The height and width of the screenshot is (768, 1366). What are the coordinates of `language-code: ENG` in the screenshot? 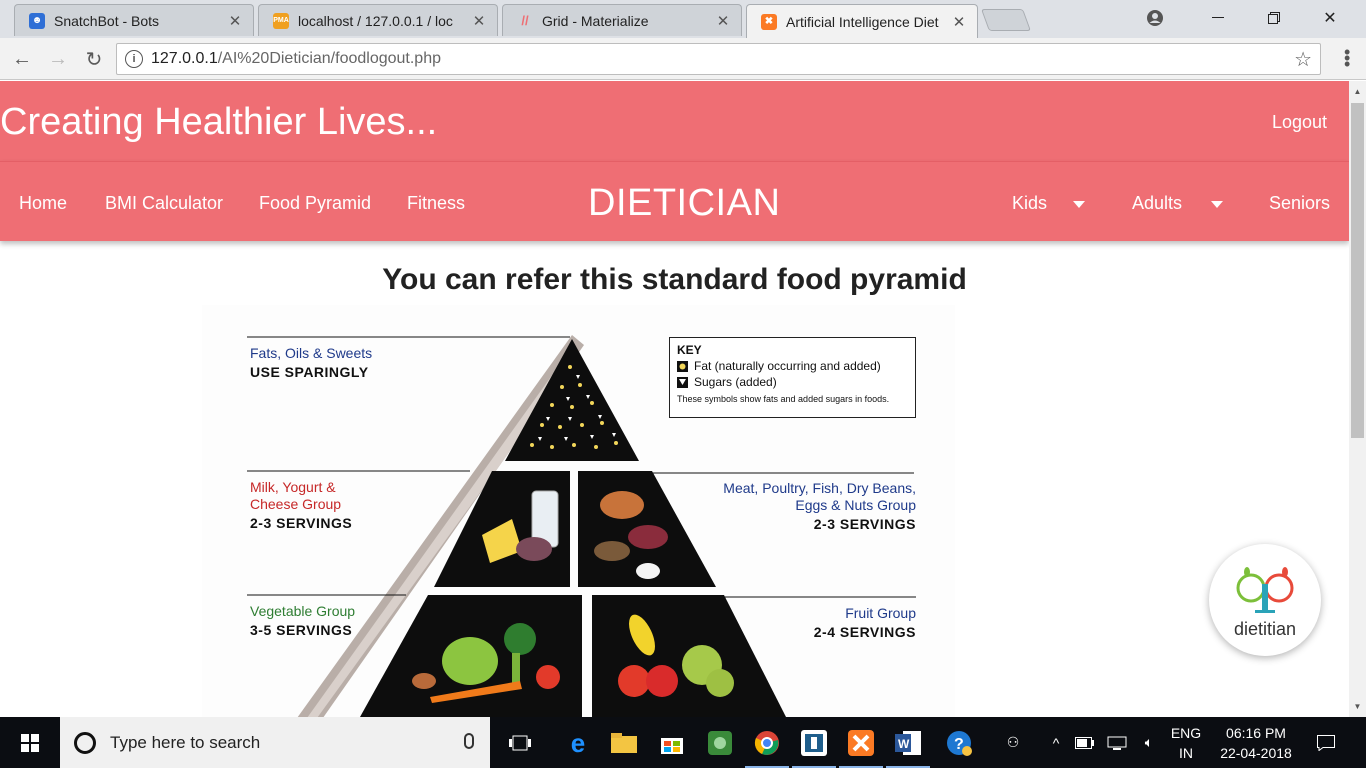 It's located at (1186, 732).